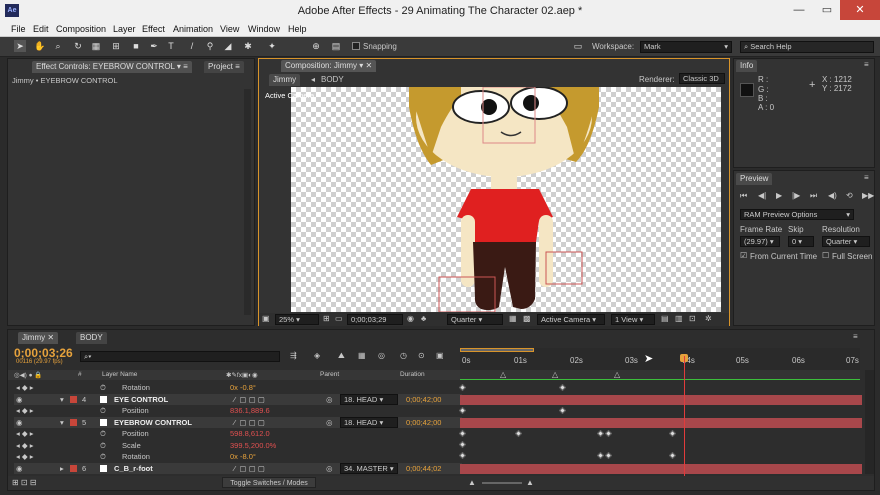 This screenshot has width=880, height=495. What do you see at coordinates (527, 318) in the screenshot?
I see `transparency-grid-icon: ▩` at bounding box center [527, 318].